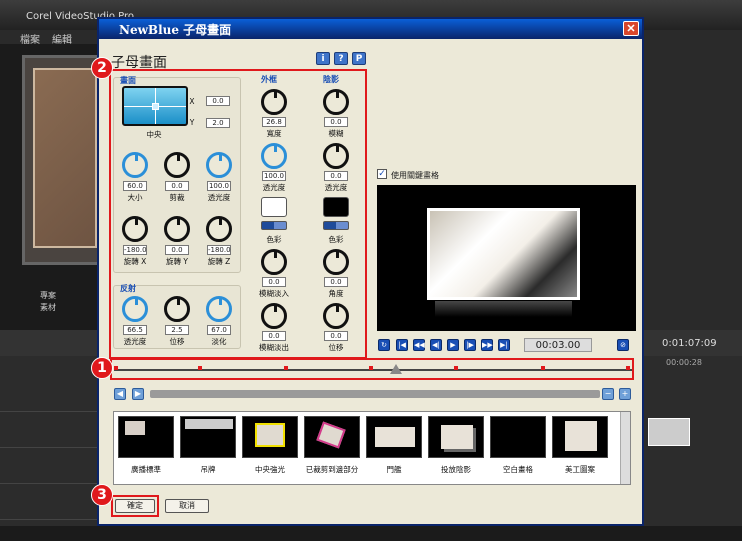 The width and height of the screenshot is (742, 541). I want to click on preview-reflection, so click(503, 309).